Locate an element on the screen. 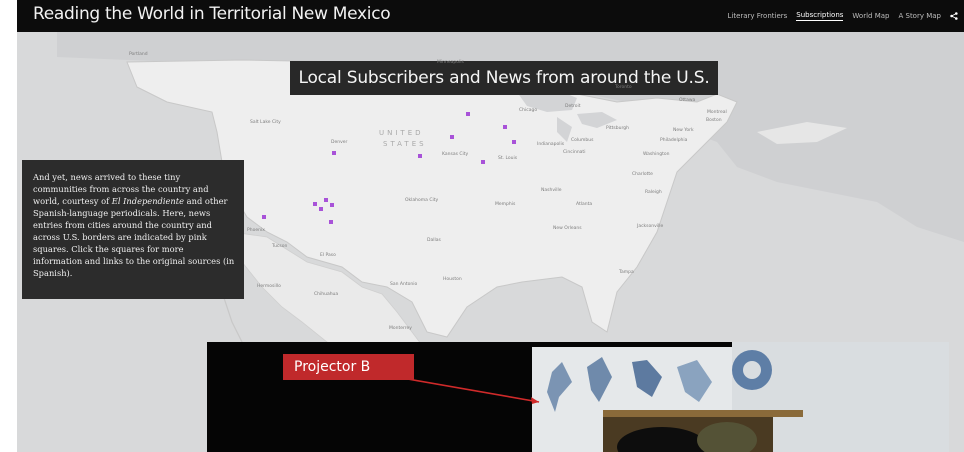 This screenshot has height=452, width=964. city-label: Kansas City is located at coordinates (455, 154).